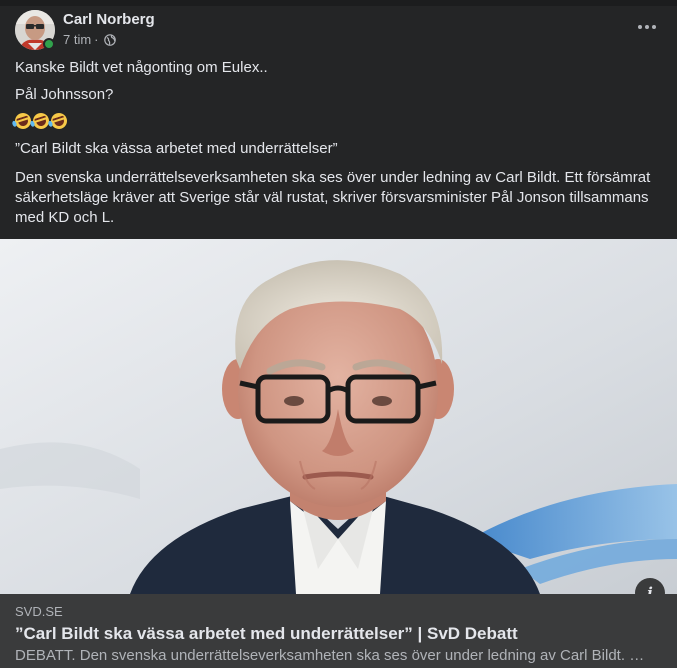 The image size is (677, 668). What do you see at coordinates (39, 611) in the screenshot?
I see `link-domain: SVD.SE` at bounding box center [39, 611].